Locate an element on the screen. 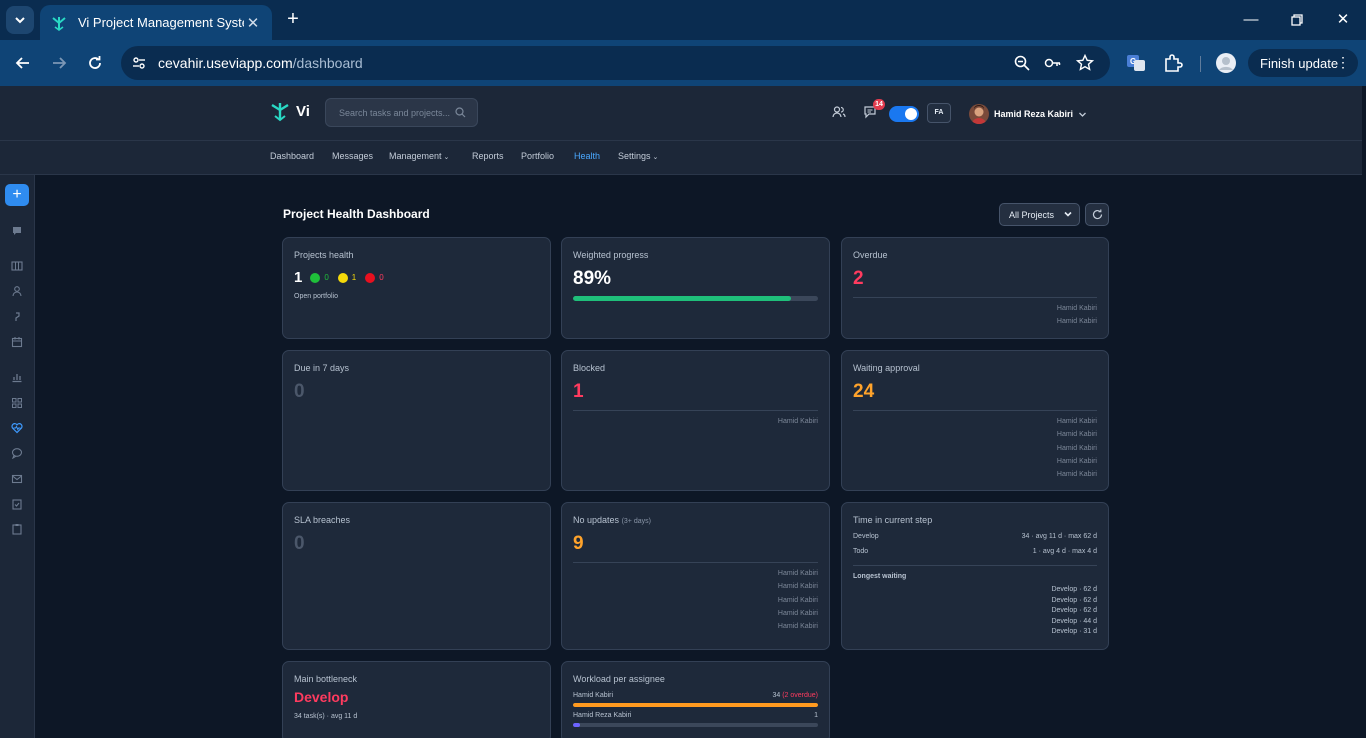  hook-icon is located at coordinates (17, 317).